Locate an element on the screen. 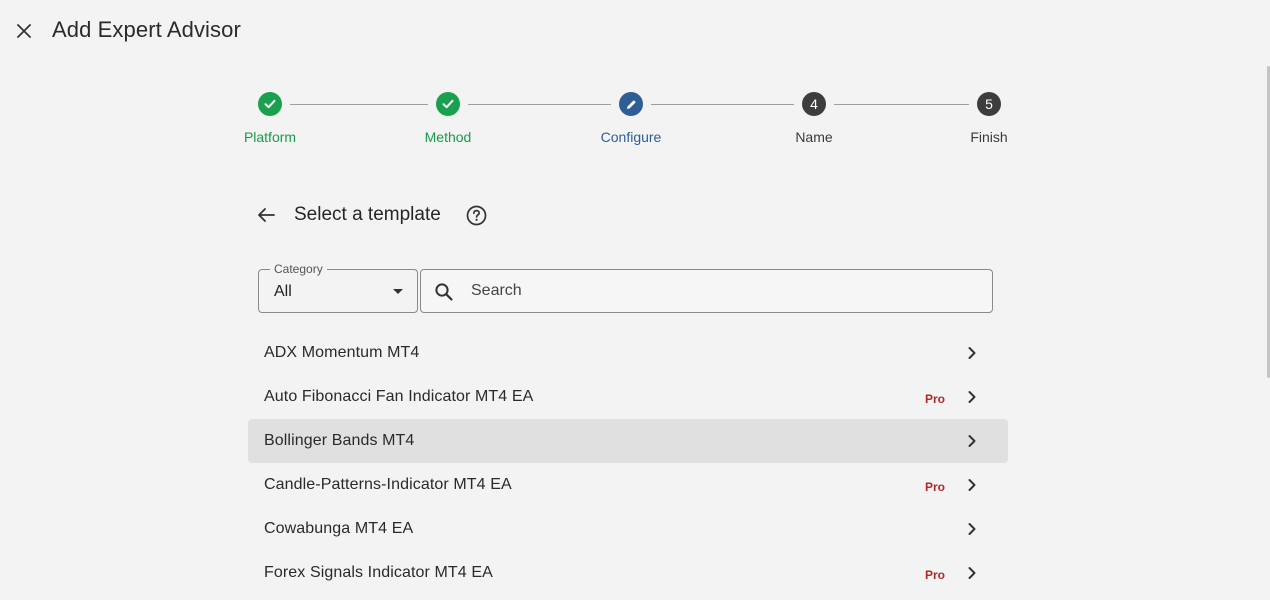 The height and width of the screenshot is (600, 1270). search-input is located at coordinates (721, 291).